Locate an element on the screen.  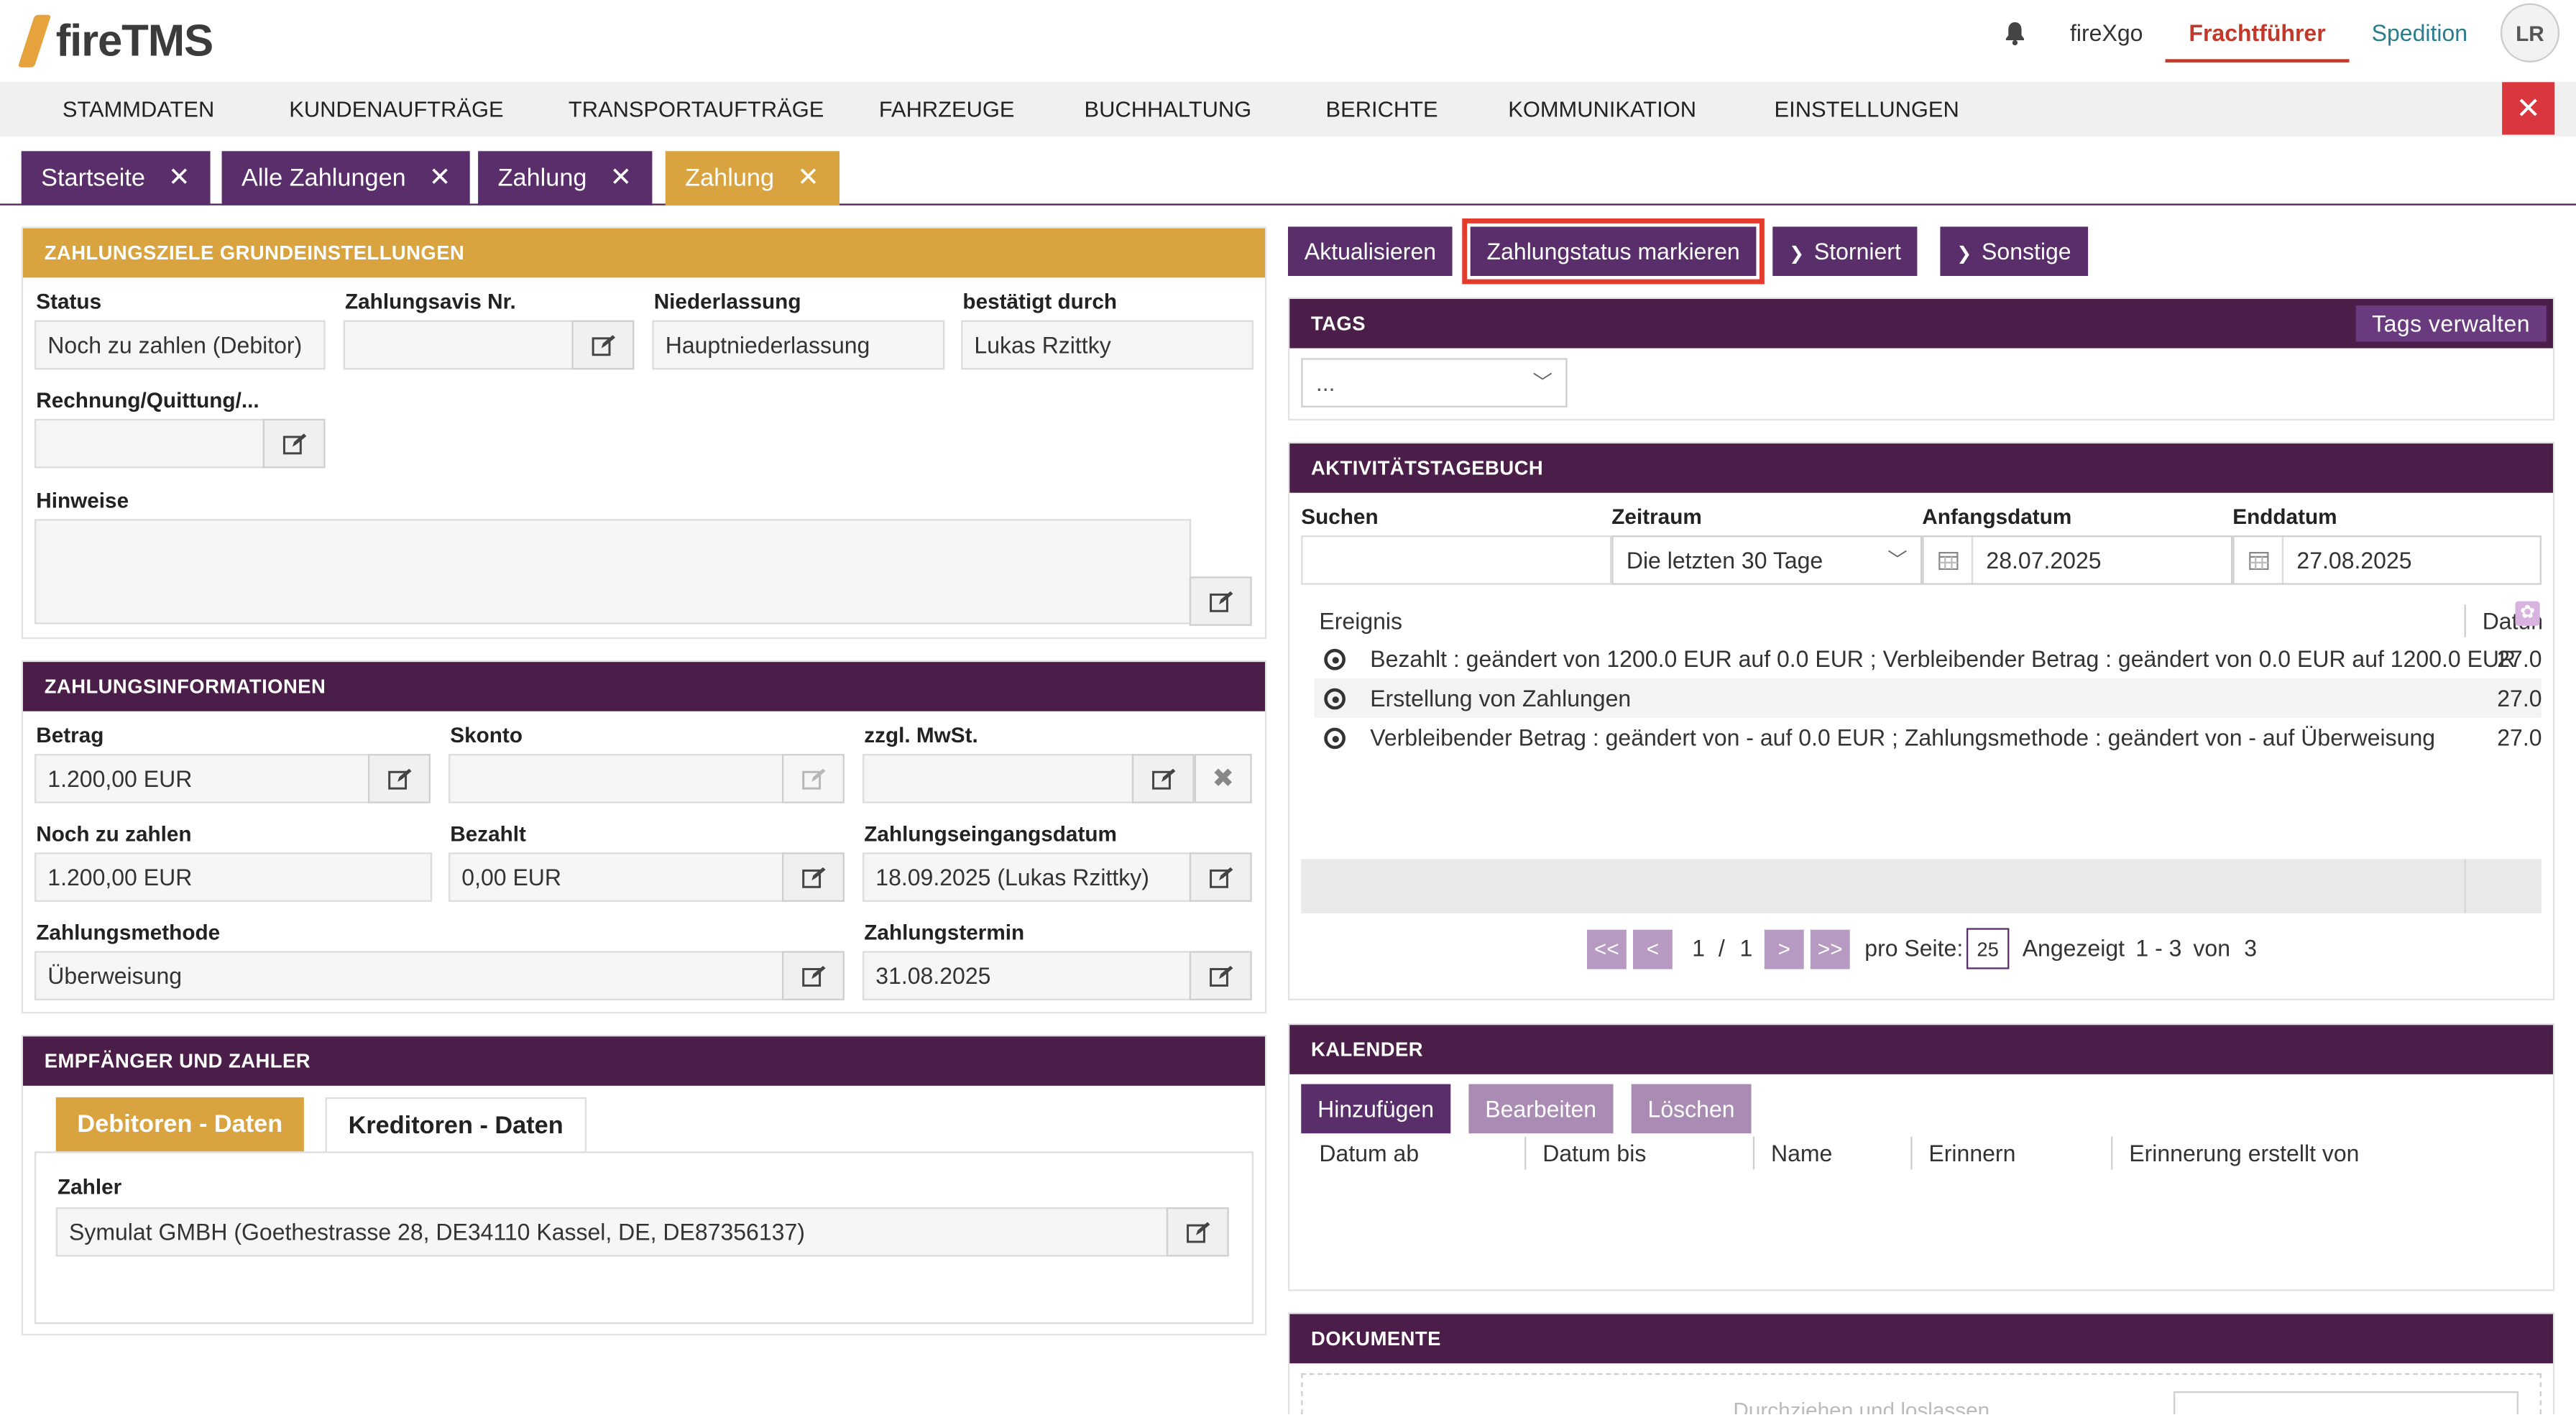
dropzone: Durchziehen und loslassen is located at coordinates (1921, 1393).